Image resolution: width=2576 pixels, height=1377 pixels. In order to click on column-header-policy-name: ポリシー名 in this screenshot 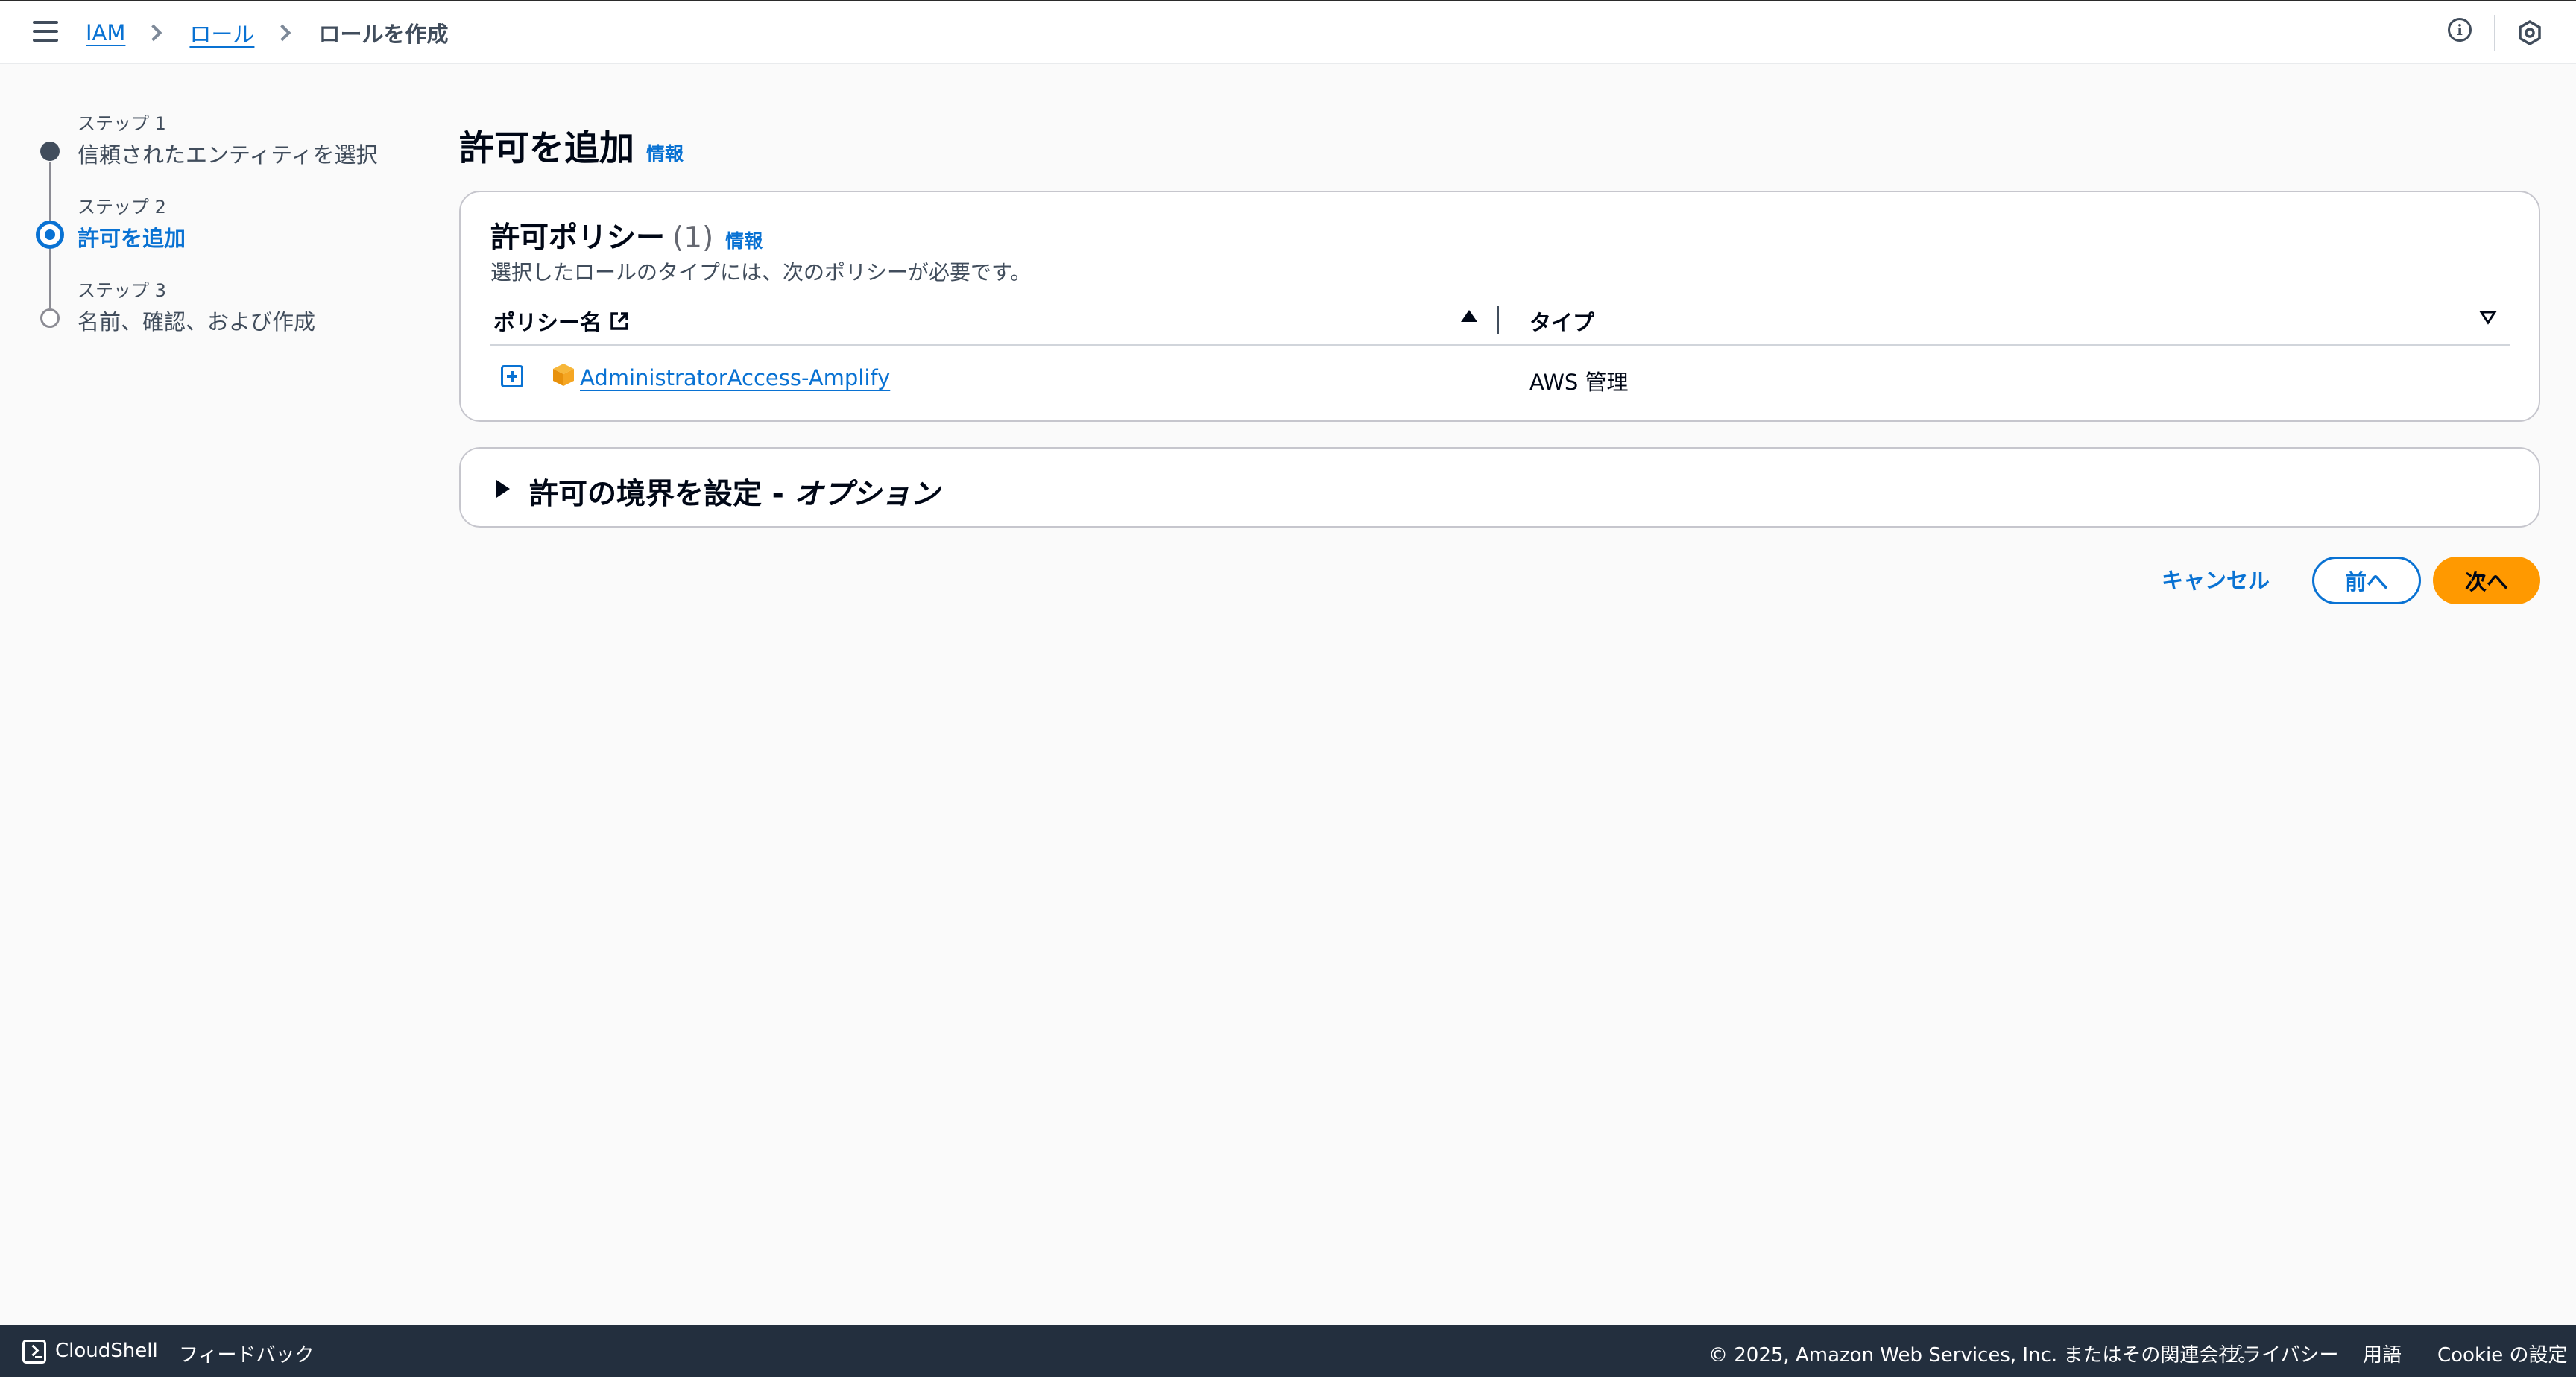, I will do `click(561, 321)`.